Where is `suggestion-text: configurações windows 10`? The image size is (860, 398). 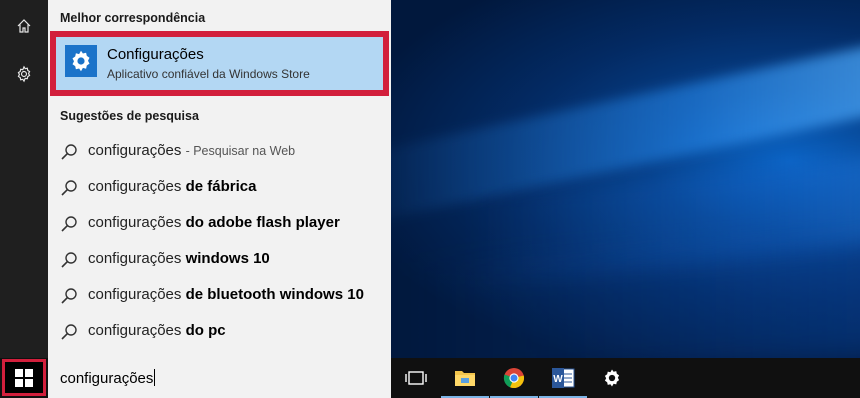
suggestion-text: configurações windows 10 is located at coordinates (179, 258).